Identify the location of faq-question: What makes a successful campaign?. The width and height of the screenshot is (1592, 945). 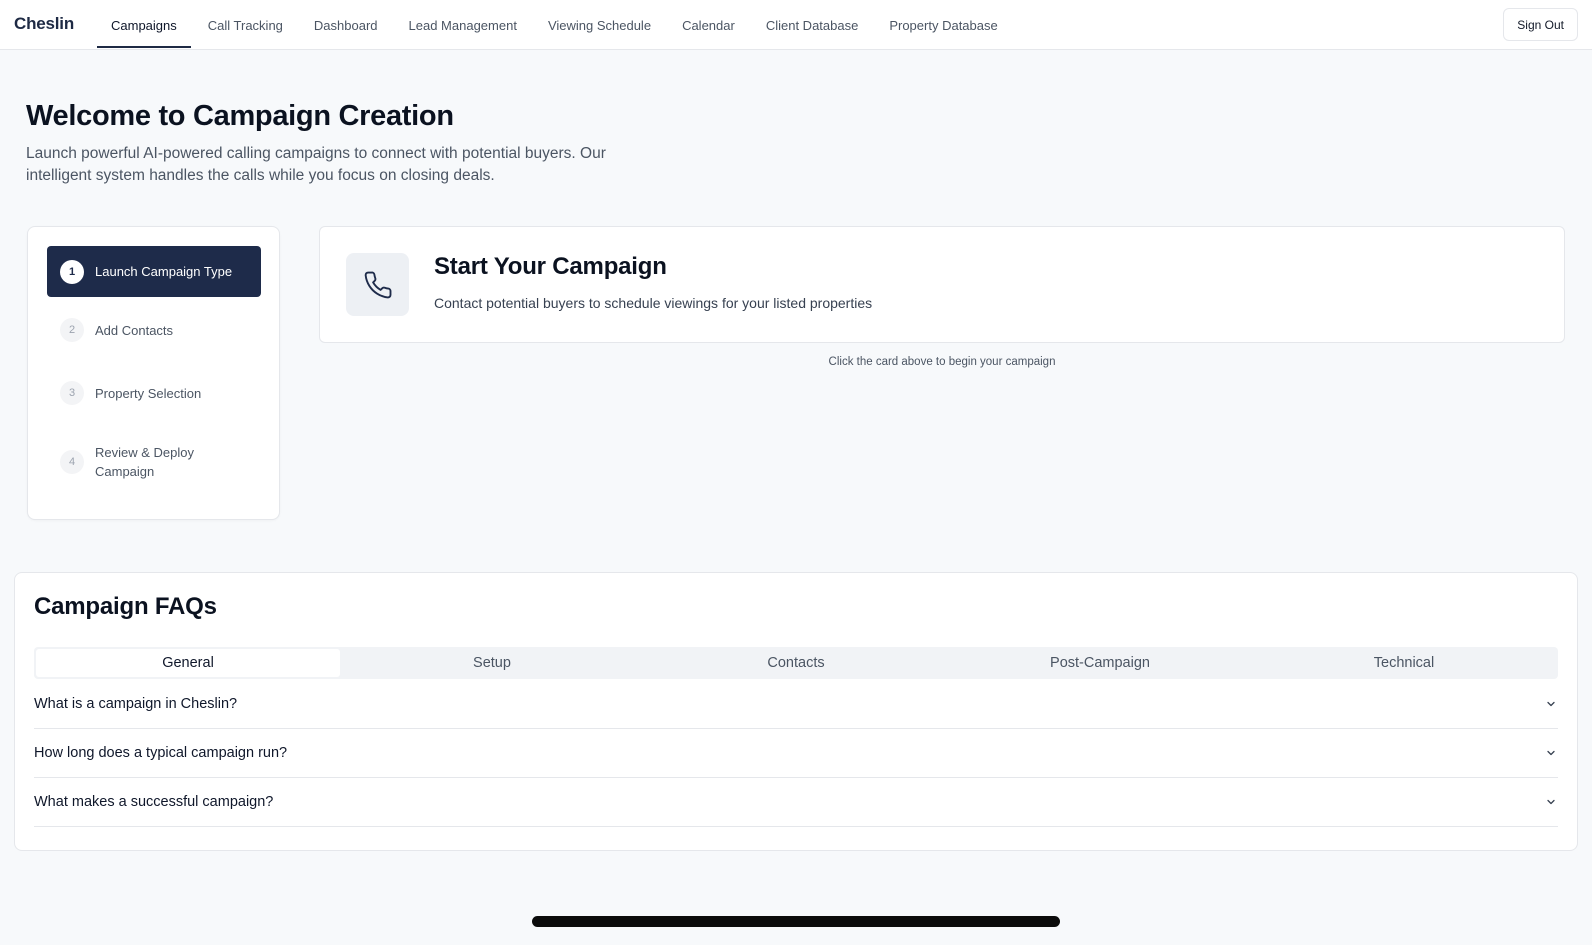
(154, 802).